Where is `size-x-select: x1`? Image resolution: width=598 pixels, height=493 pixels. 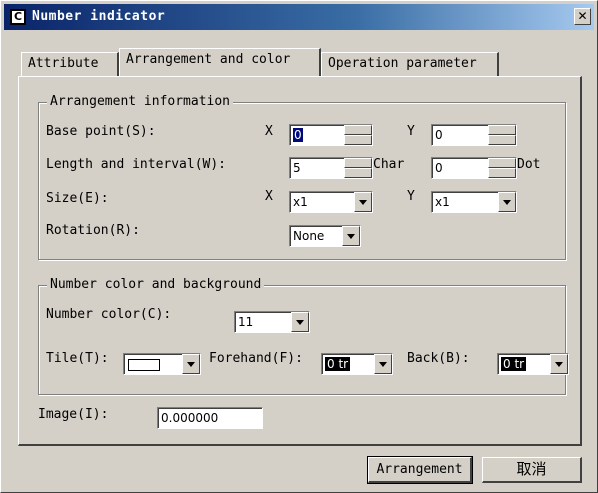
size-x-select: x1 is located at coordinates (331, 202).